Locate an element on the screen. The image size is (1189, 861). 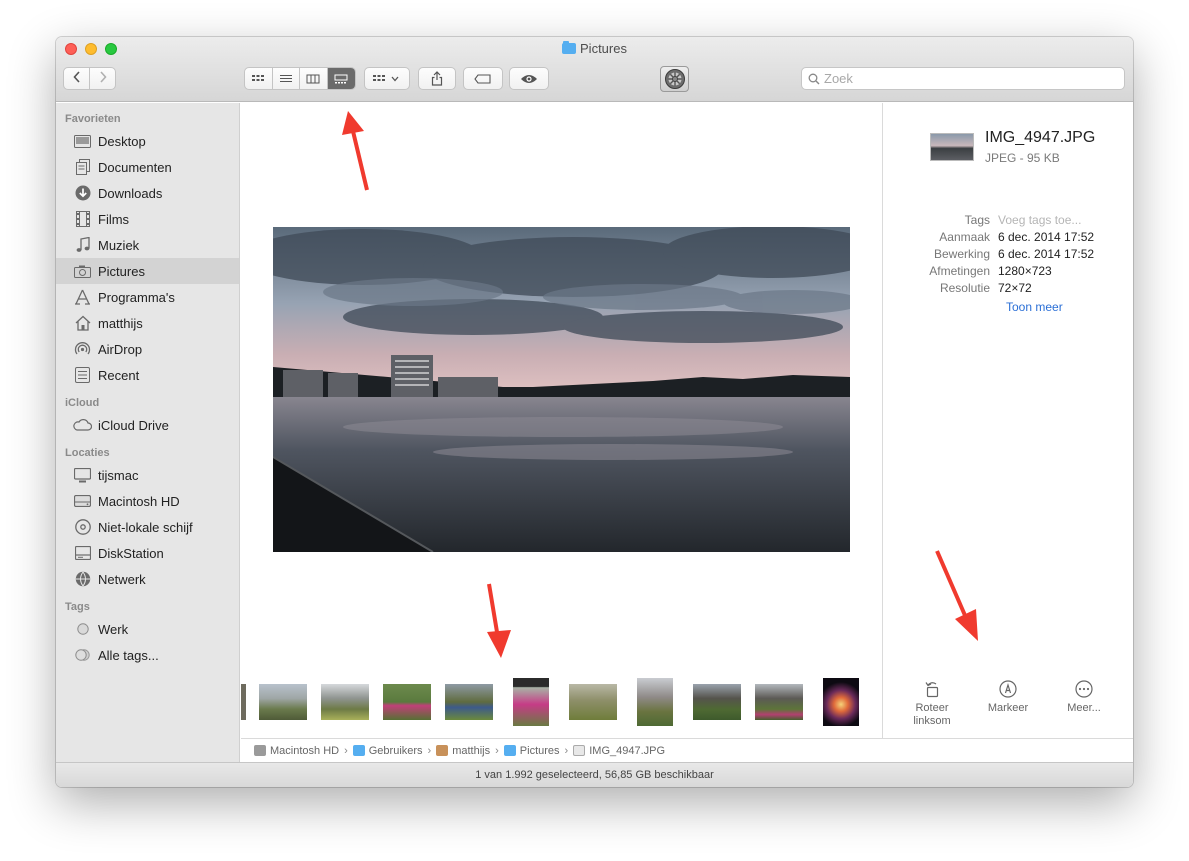
path-item-label: IMG_4947.JPG is located at coordinates (627, 750).